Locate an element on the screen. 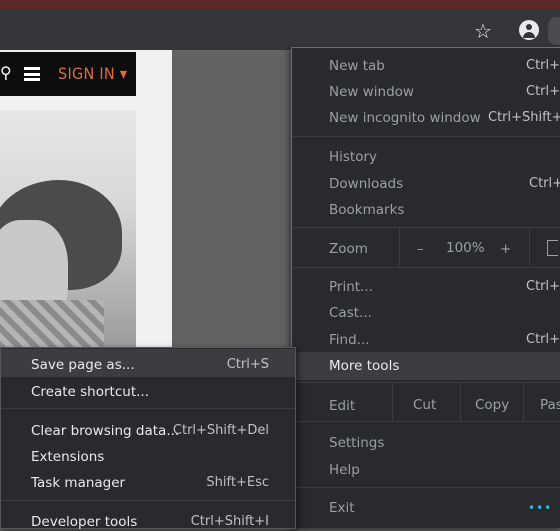 Image resolution: width=560 pixels, height=531 pixels. menu-settings: Settings is located at coordinates (356, 443).